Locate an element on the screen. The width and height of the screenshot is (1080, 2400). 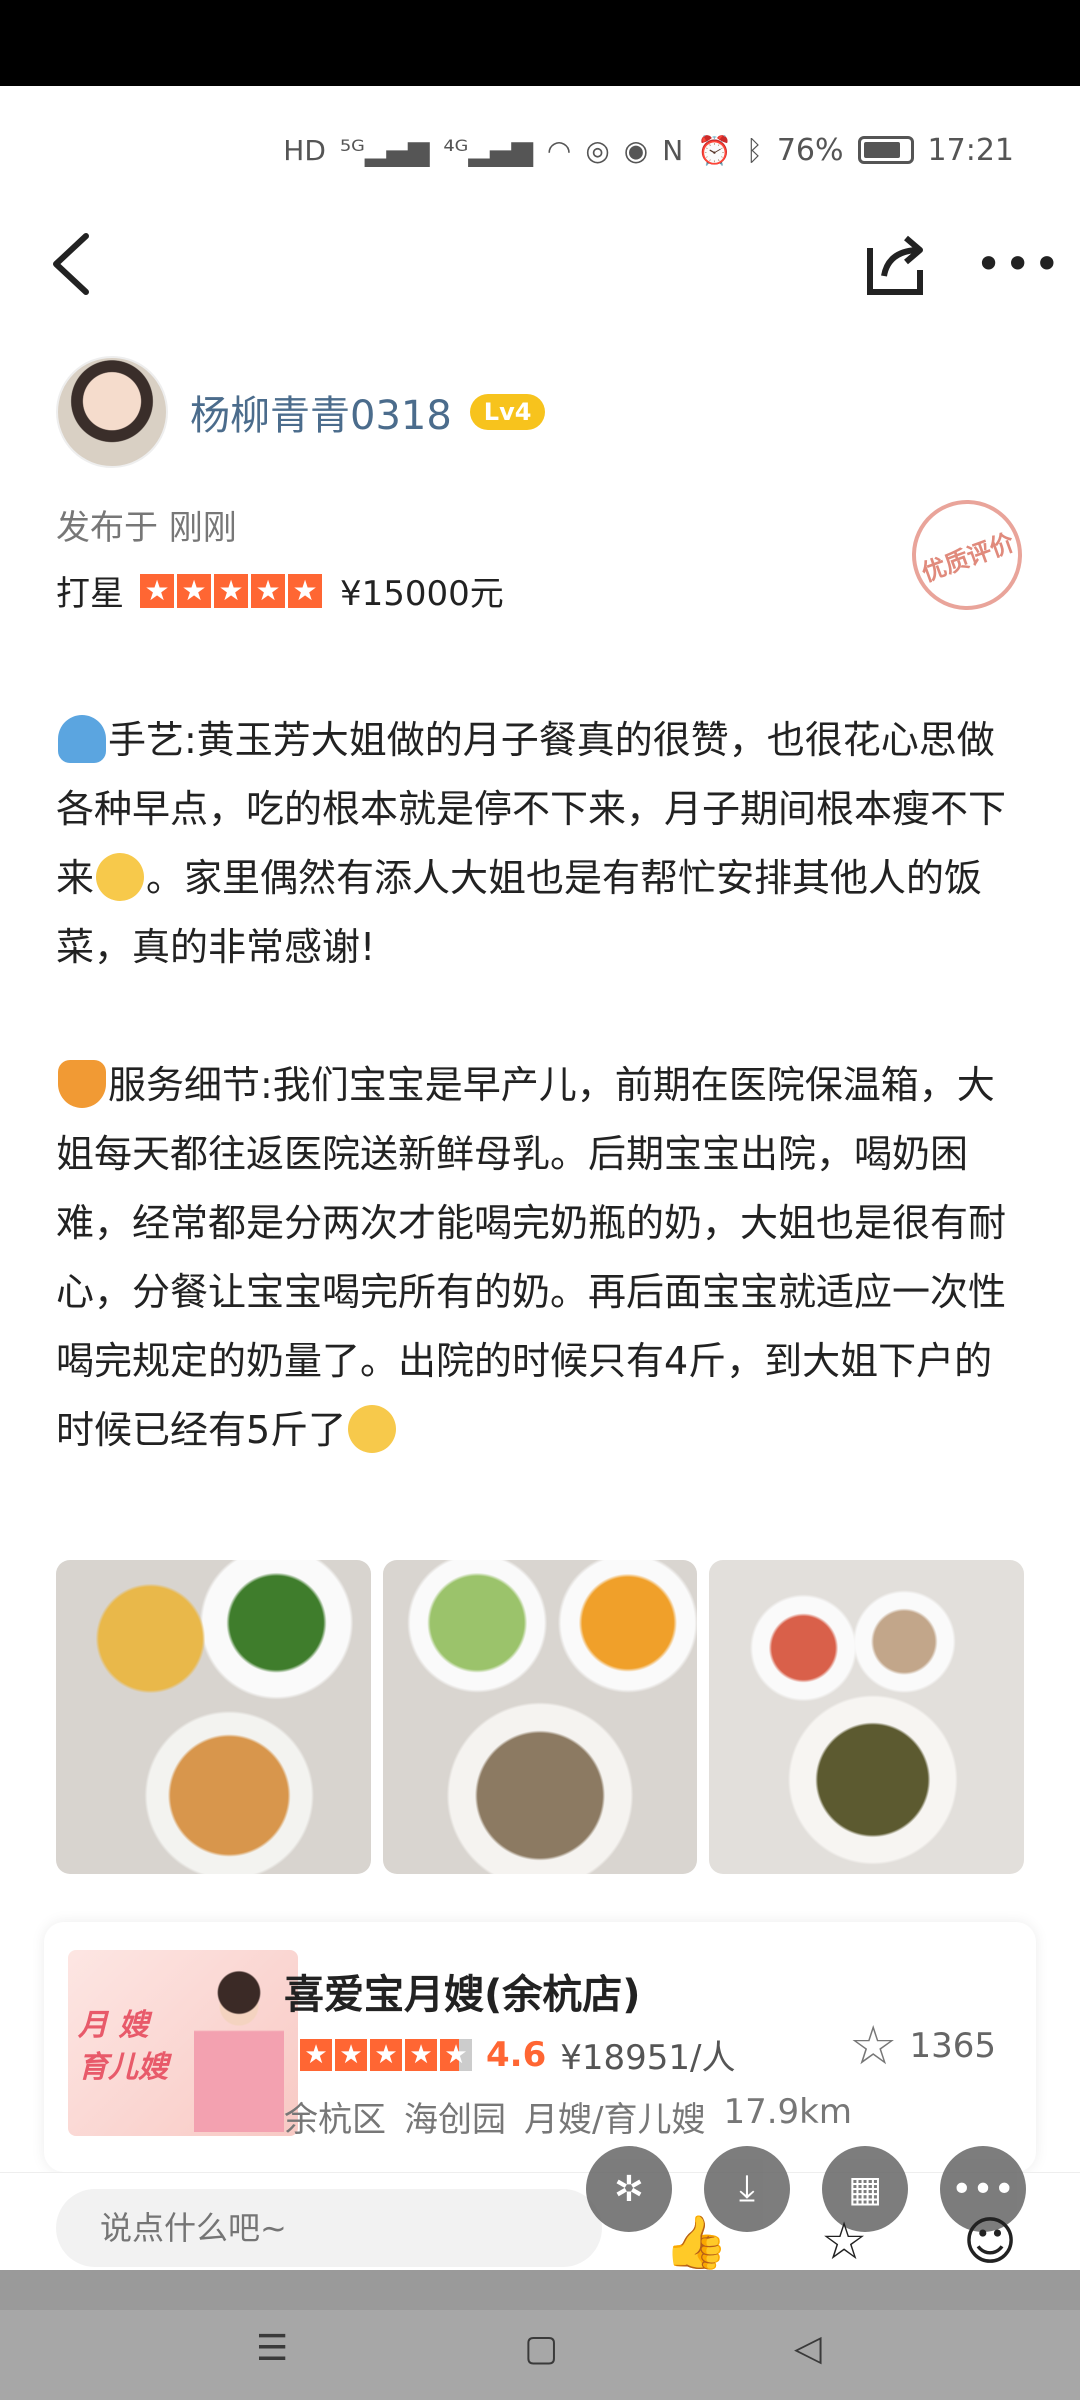
favorite-button: ☆ 1365 is located at coordinates (922, 2045).